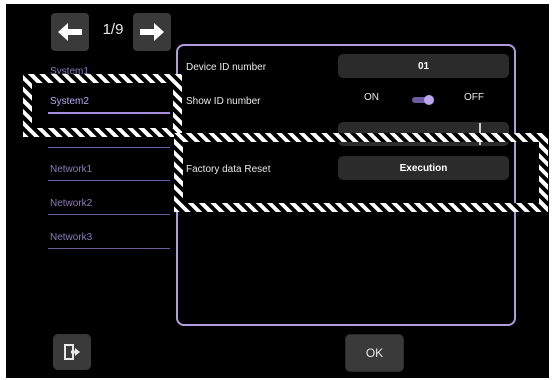  What do you see at coordinates (109, 203) in the screenshot?
I see `sidebar-item-network2: Network2` at bounding box center [109, 203].